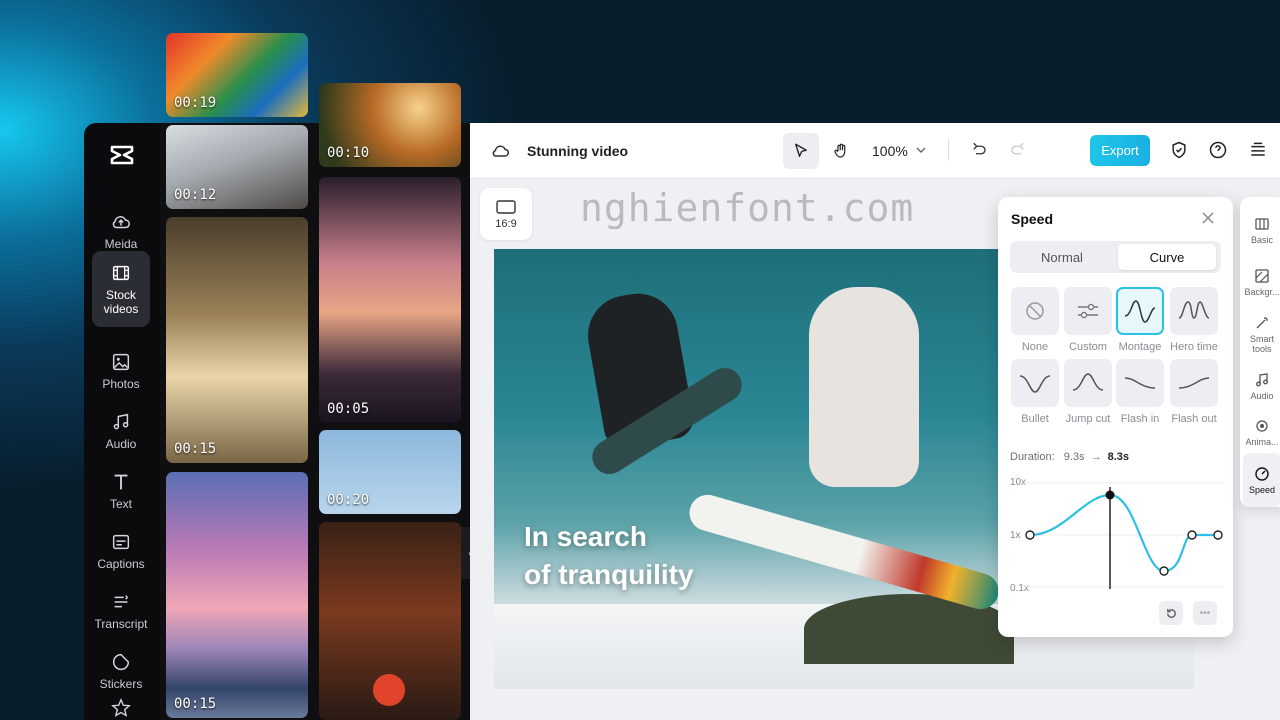  What do you see at coordinates (1261, 239) in the screenshot?
I see `tool-label: Basic` at bounding box center [1261, 239].